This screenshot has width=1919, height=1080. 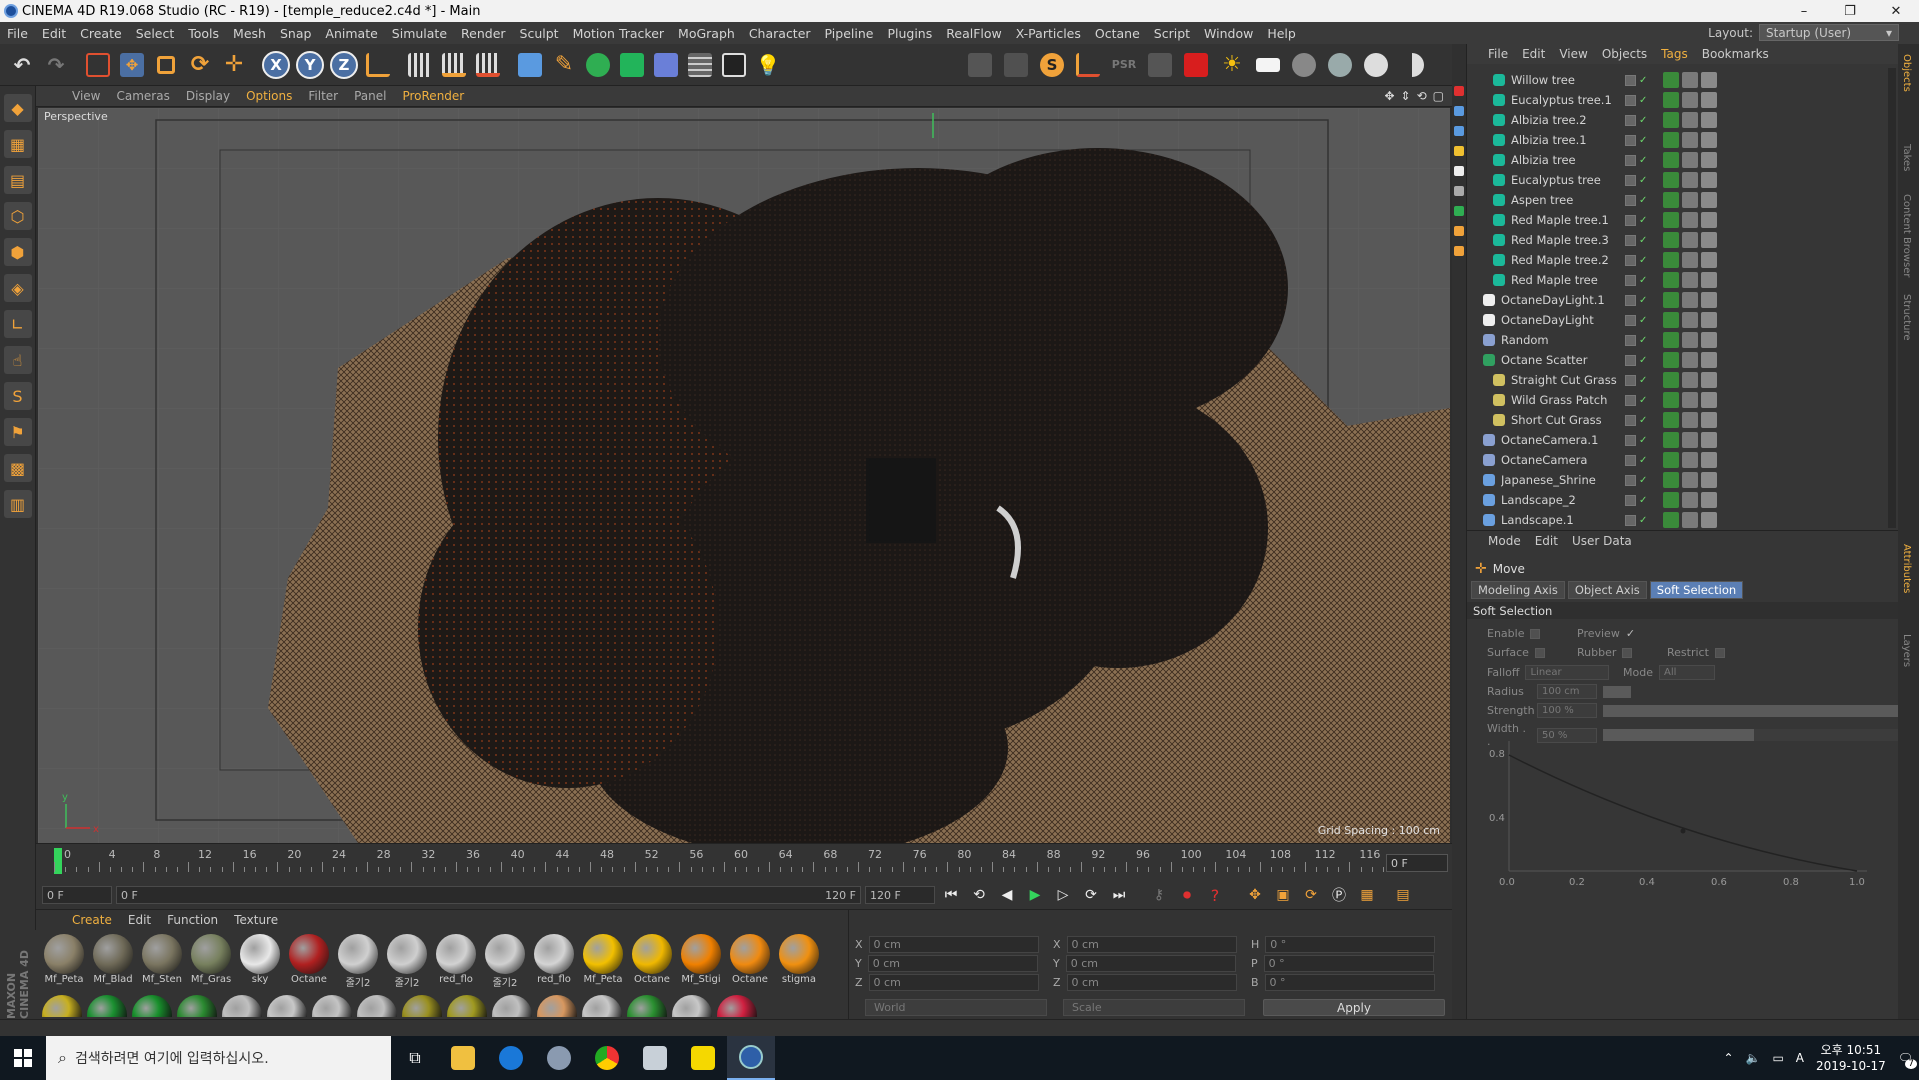 I want to click on objmgr-menu-objects: Objects, so click(x=1624, y=54).